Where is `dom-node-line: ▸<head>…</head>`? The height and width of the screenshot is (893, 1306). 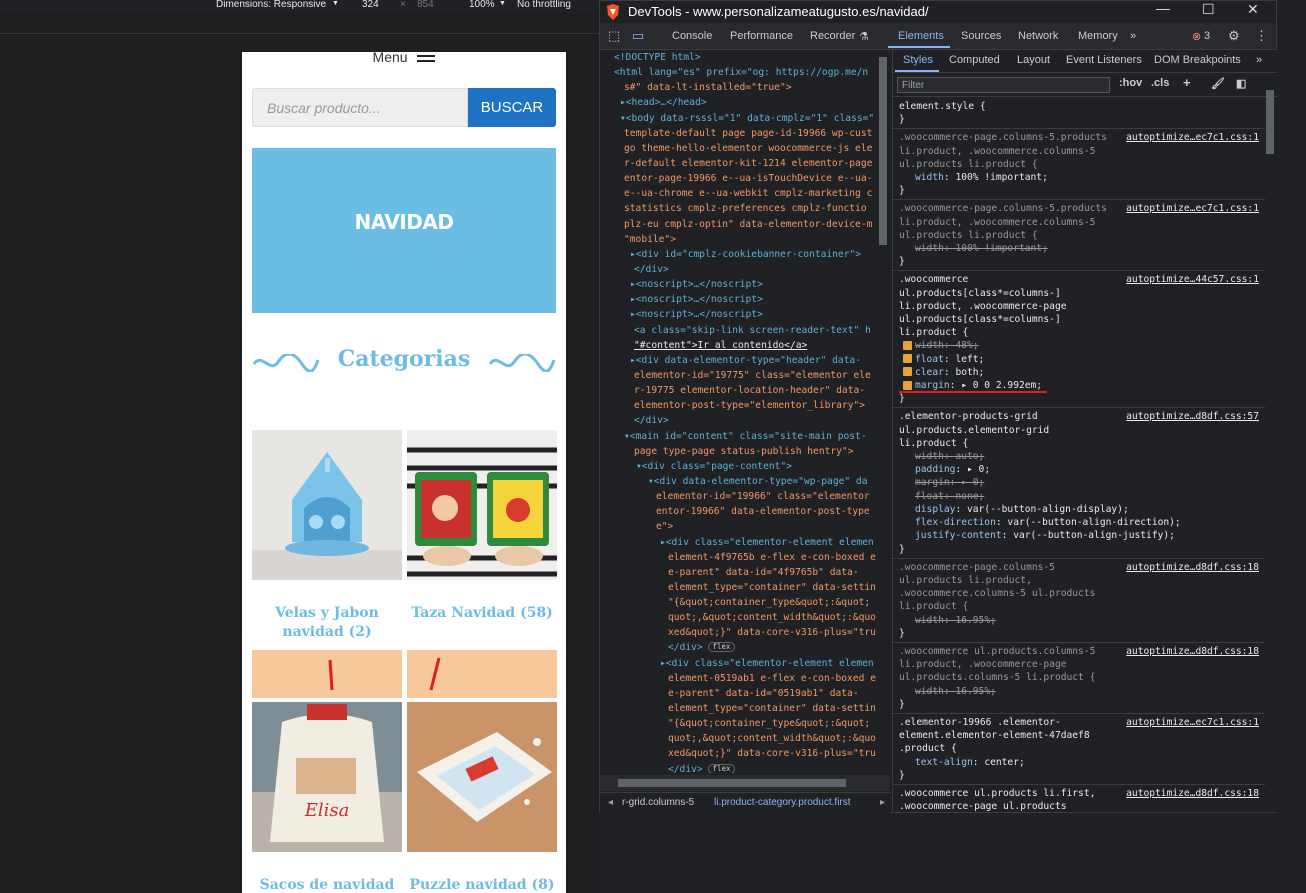 dom-node-line: ▸<head>…</head> is located at coordinates (745, 102).